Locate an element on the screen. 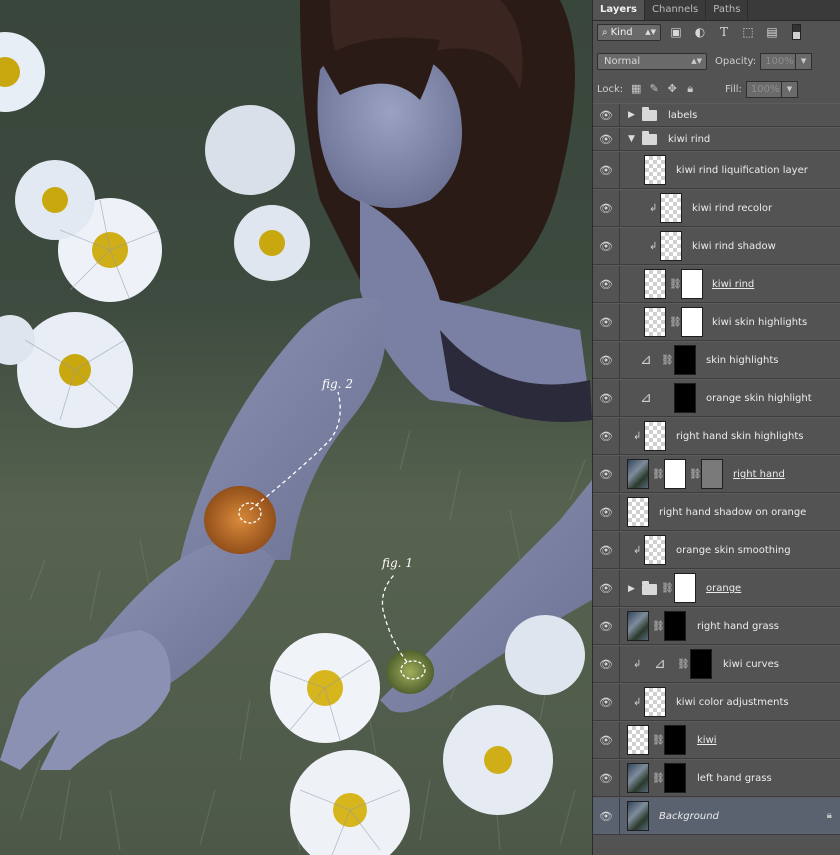 This screenshot has width=840, height=855. open-folder-icon is located at coordinates (649, 138).